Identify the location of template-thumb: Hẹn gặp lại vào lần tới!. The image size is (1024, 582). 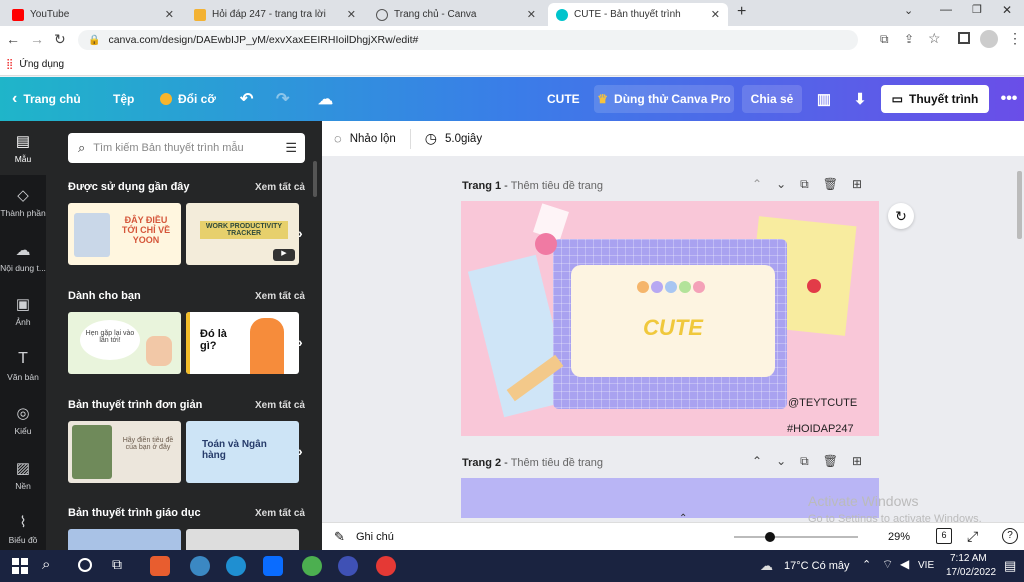
(124, 343).